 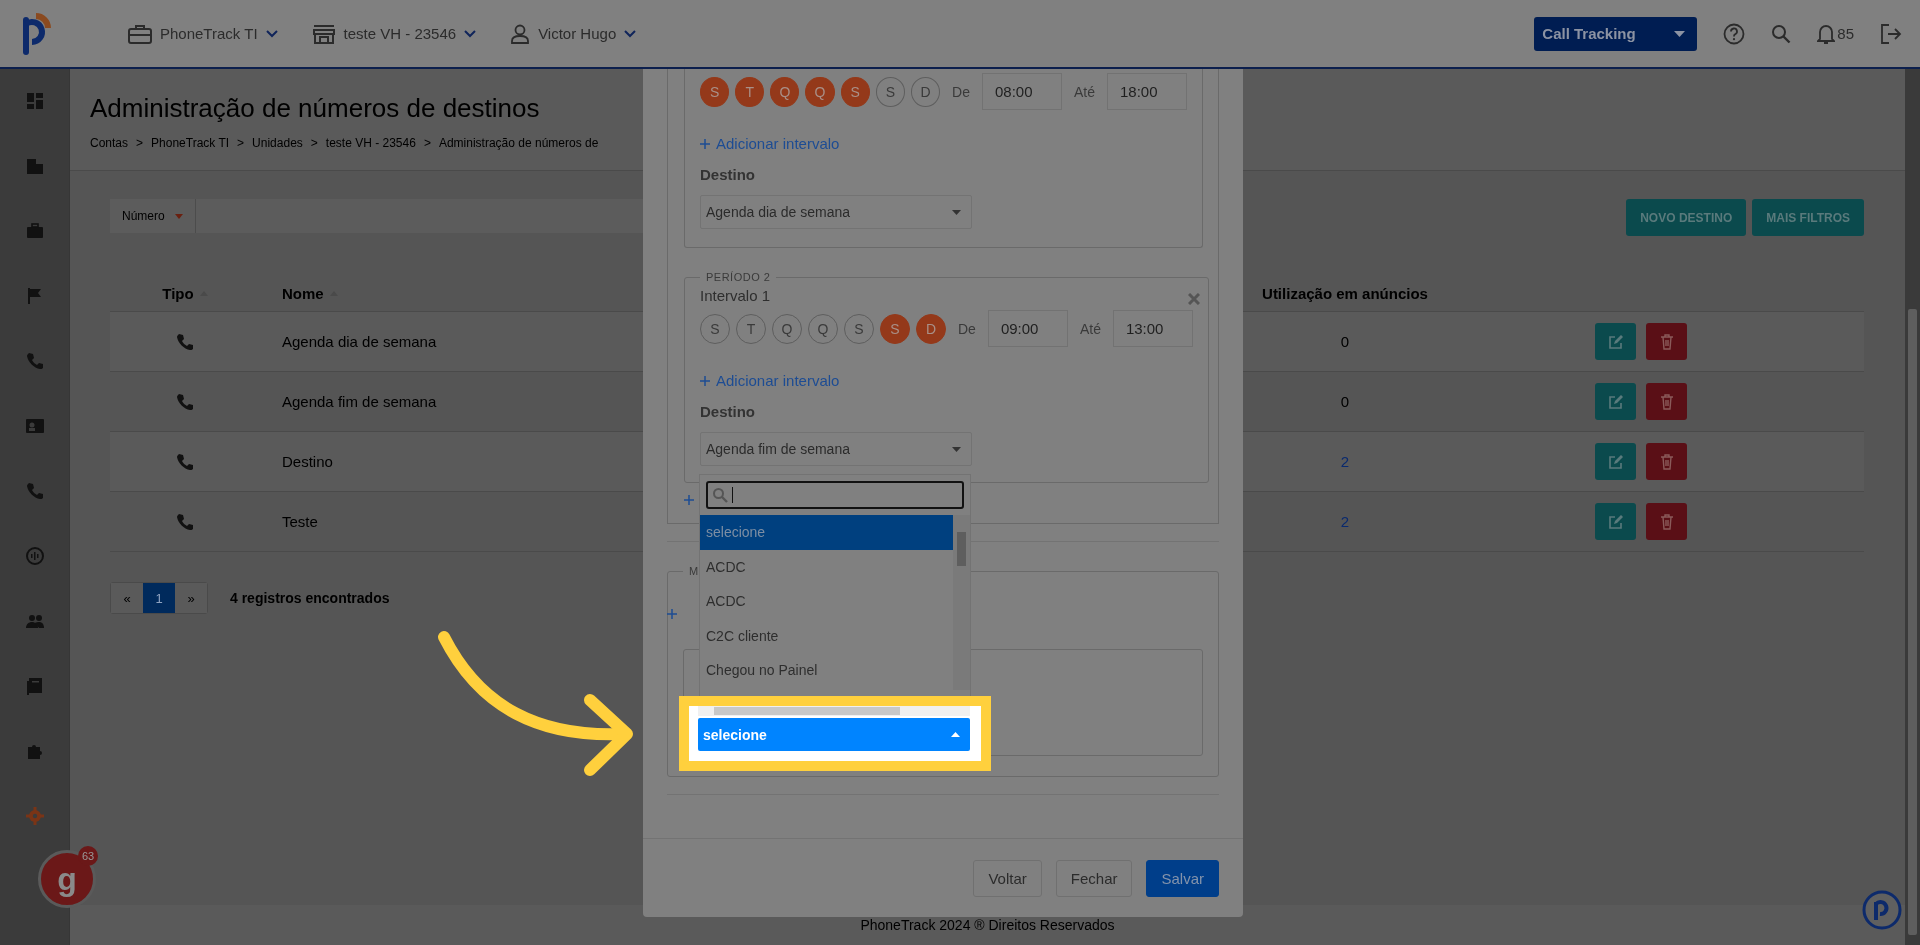 I want to click on gear-icon, so click(x=34, y=816).